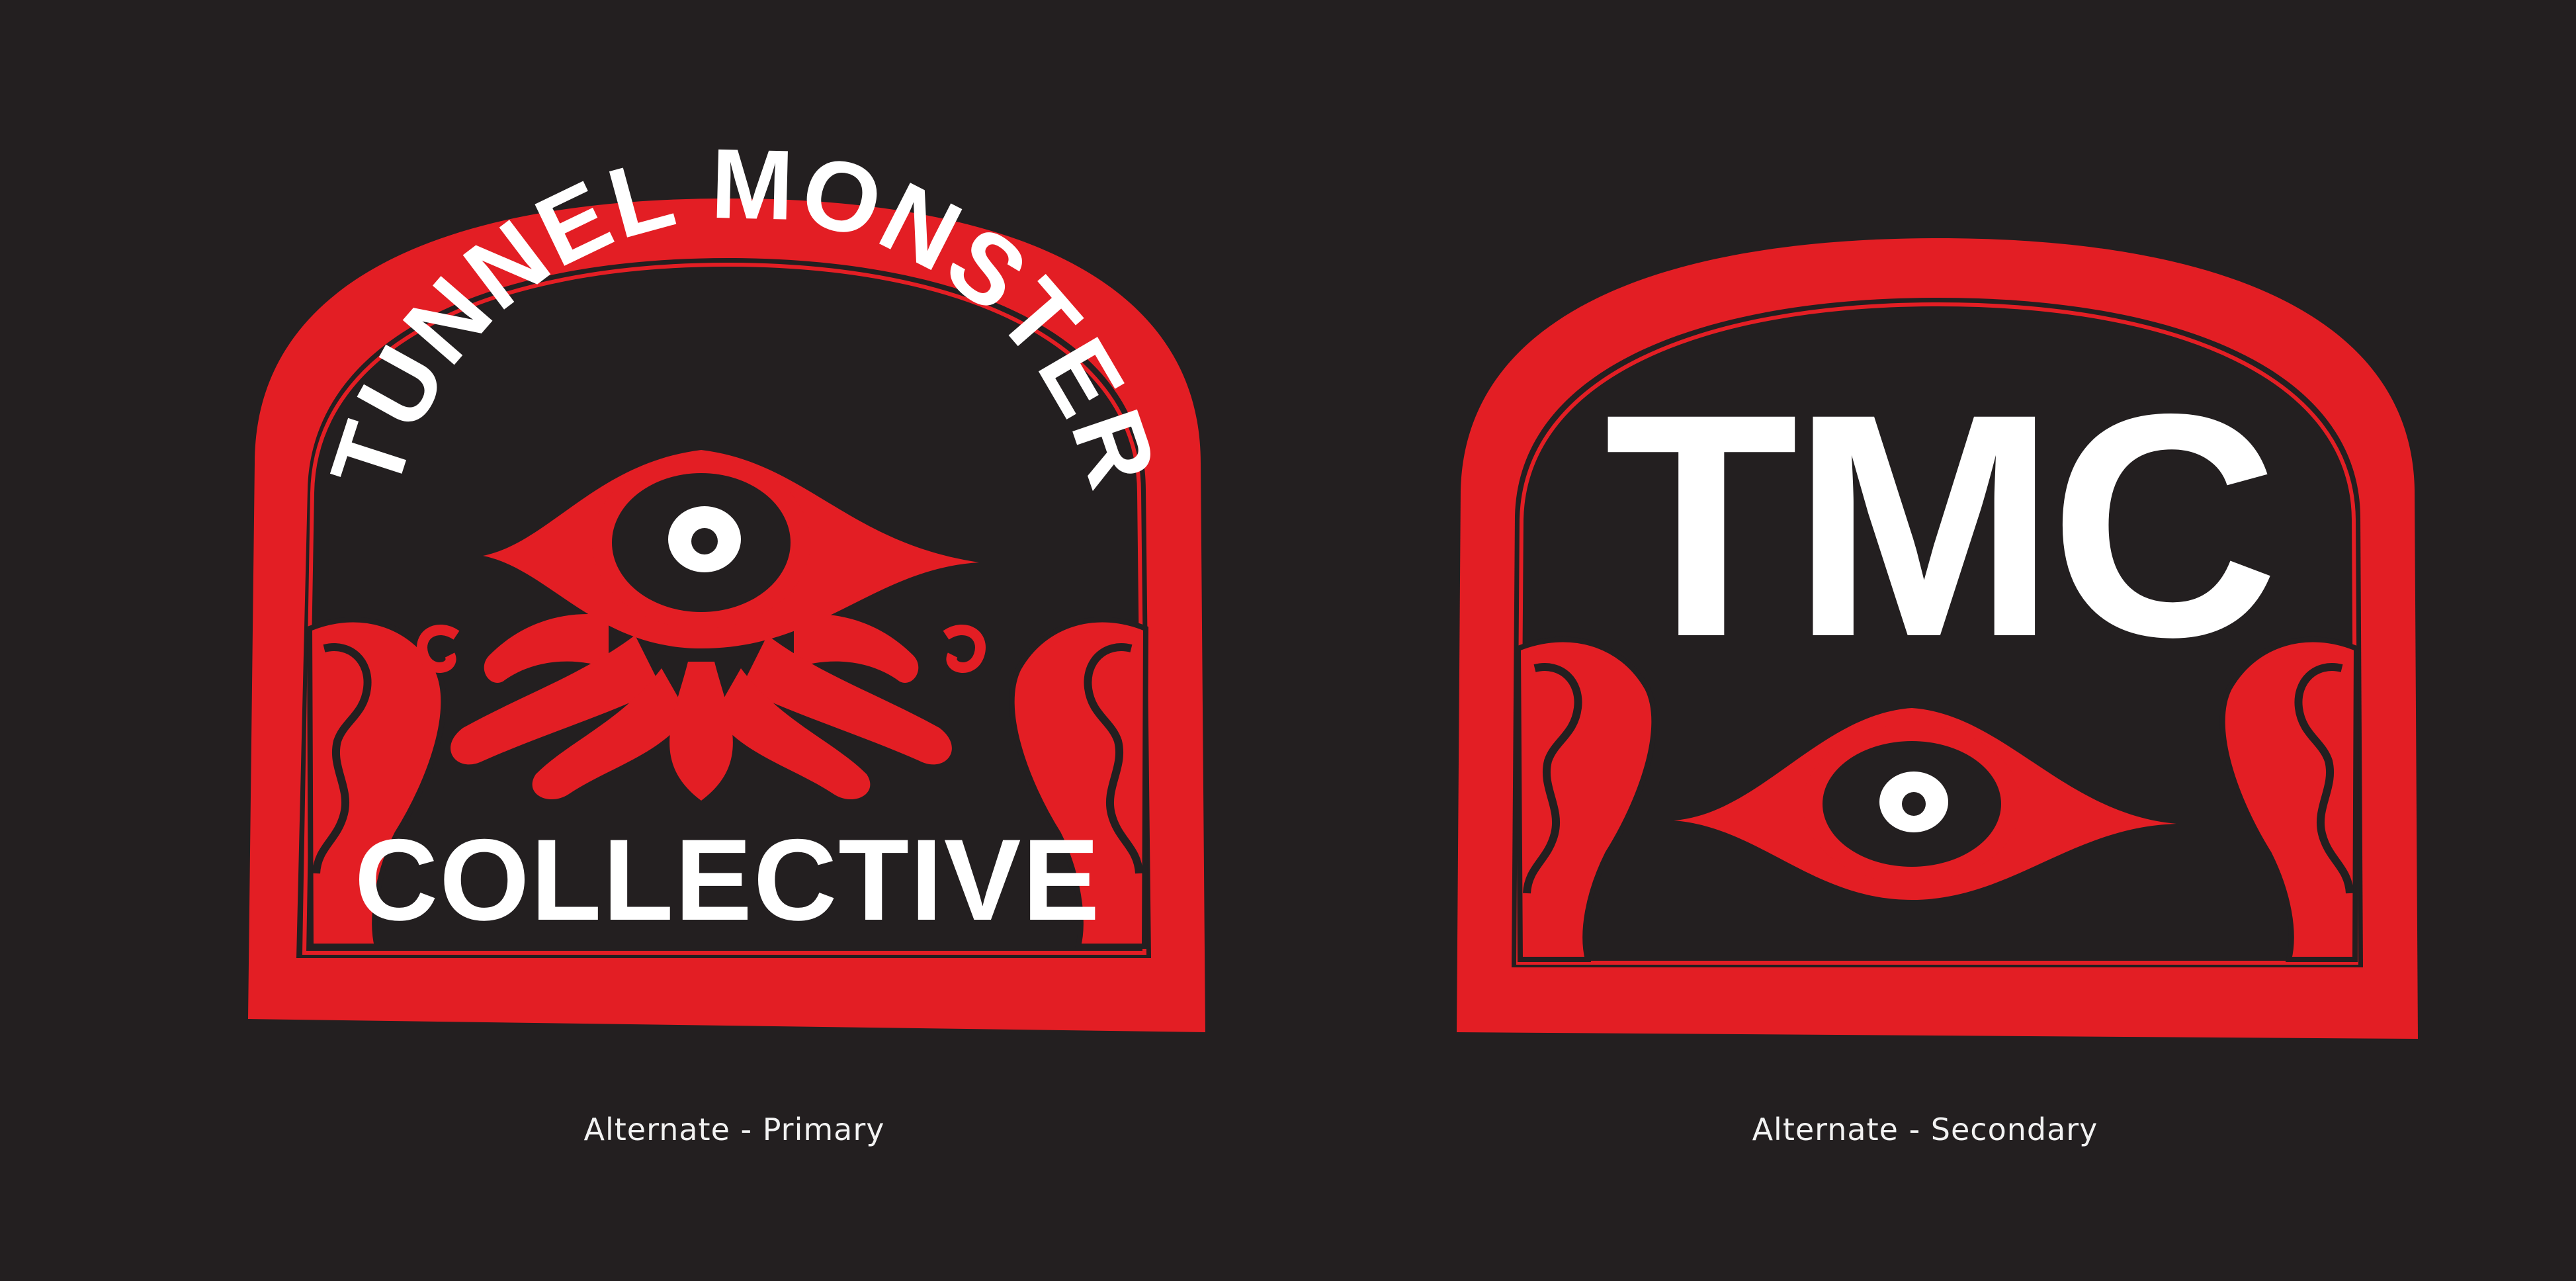 This screenshot has width=2576, height=1281. What do you see at coordinates (734, 1129) in the screenshot?
I see `primary-badge-caption: Alternate - Primary` at bounding box center [734, 1129].